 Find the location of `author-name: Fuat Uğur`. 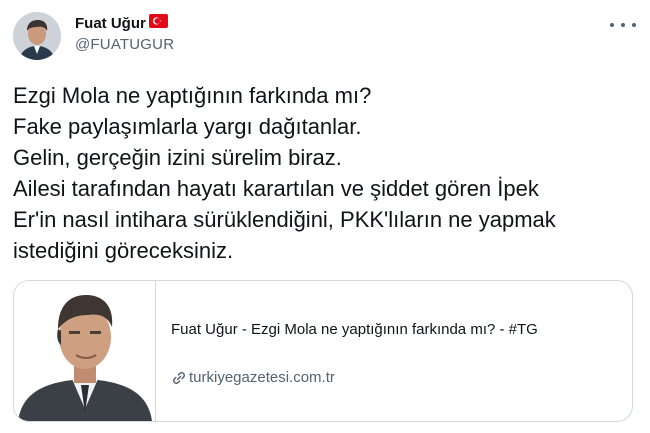

author-name: Fuat Uğur is located at coordinates (110, 23).